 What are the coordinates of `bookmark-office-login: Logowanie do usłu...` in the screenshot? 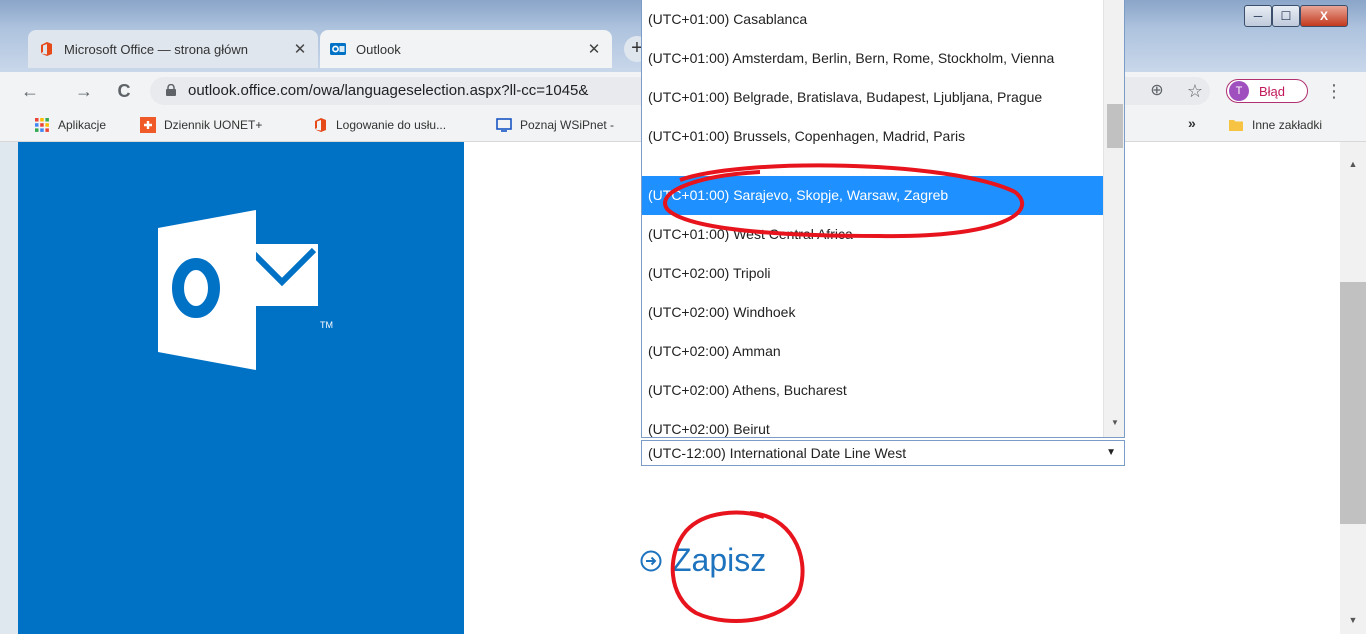 It's located at (379, 125).